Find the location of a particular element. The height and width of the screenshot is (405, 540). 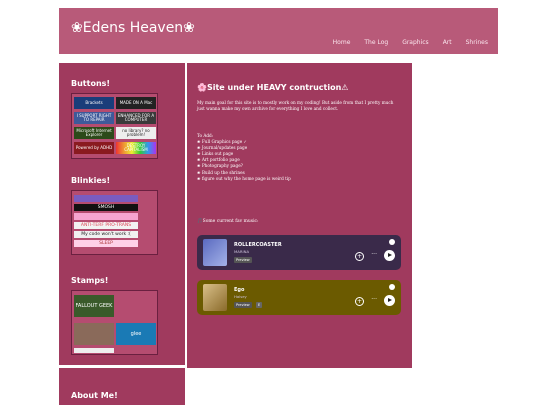

badge-button: MADE ON A Mac is located at coordinates (136, 103).